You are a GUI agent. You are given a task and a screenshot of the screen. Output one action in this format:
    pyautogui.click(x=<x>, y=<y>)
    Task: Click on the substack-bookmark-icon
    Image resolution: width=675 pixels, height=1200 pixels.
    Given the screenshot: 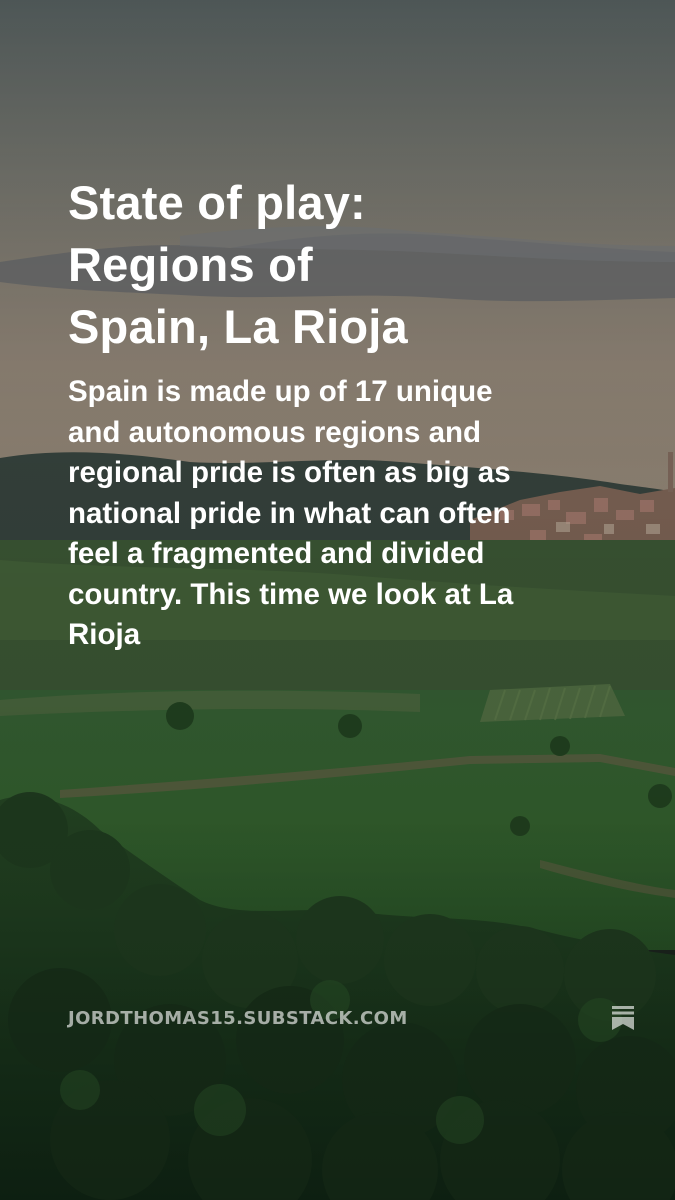 What is the action you would take?
    pyautogui.click(x=623, y=1018)
    